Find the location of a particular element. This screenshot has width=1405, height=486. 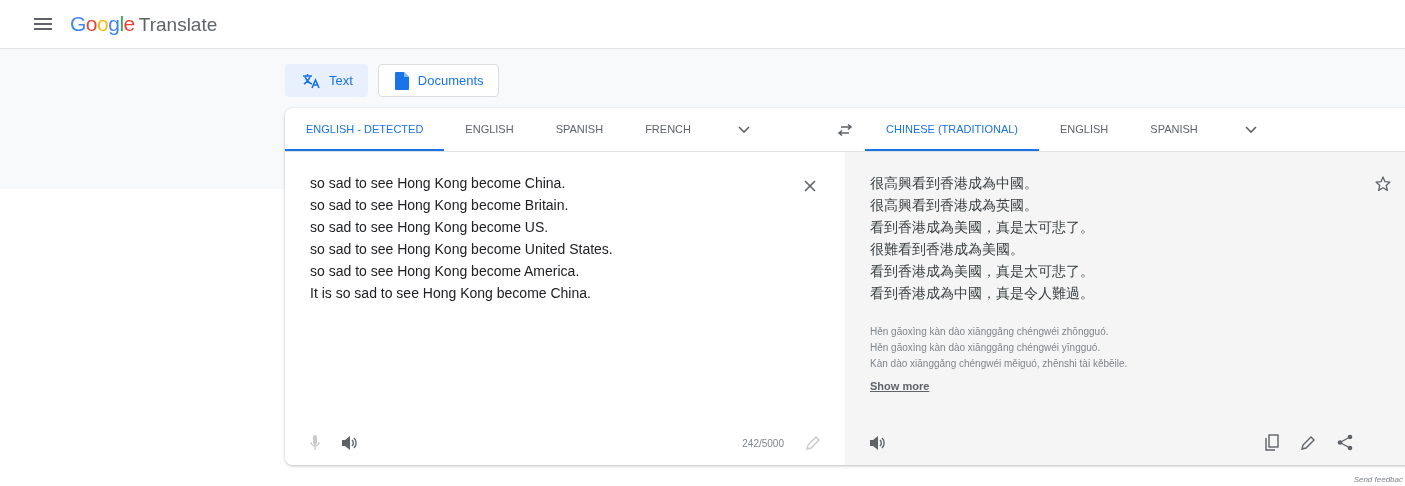

source-text-line: It is so sad to see Hong Kong become China. is located at coordinates (451, 293).